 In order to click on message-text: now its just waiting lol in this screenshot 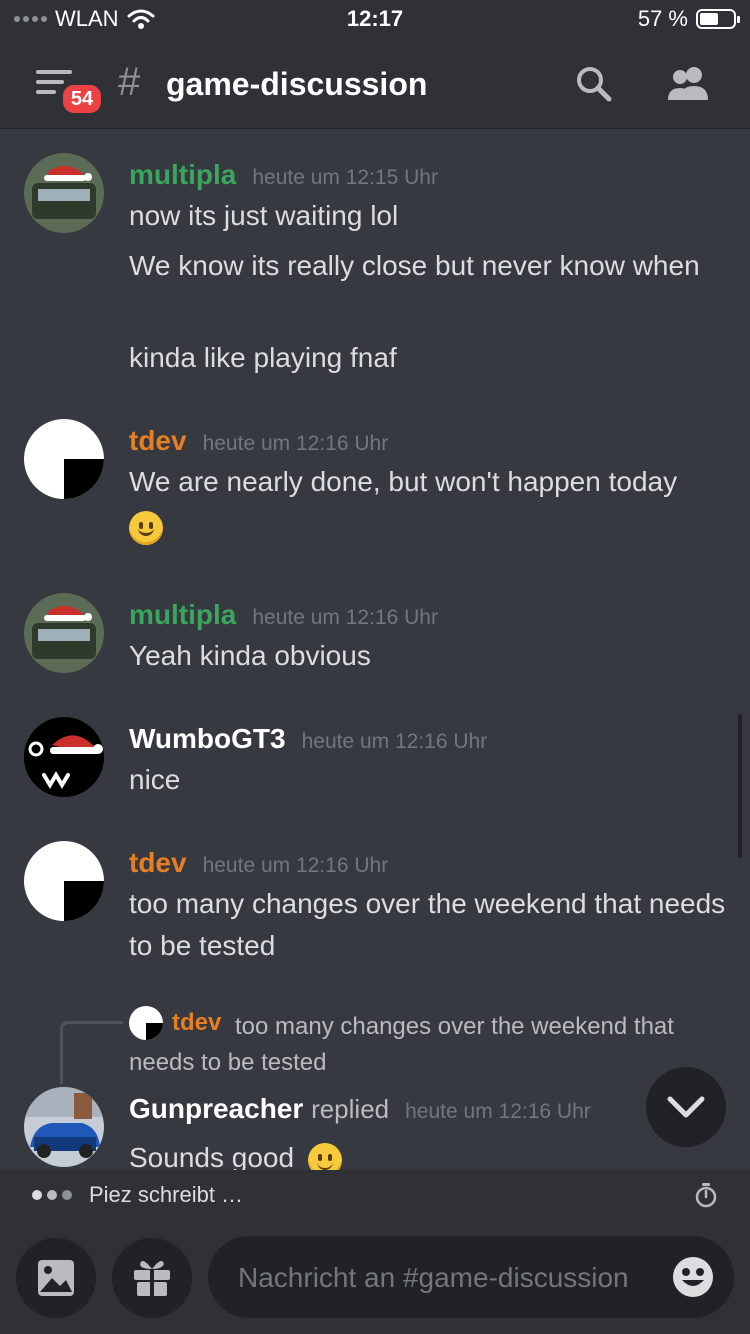, I will do `click(264, 215)`.